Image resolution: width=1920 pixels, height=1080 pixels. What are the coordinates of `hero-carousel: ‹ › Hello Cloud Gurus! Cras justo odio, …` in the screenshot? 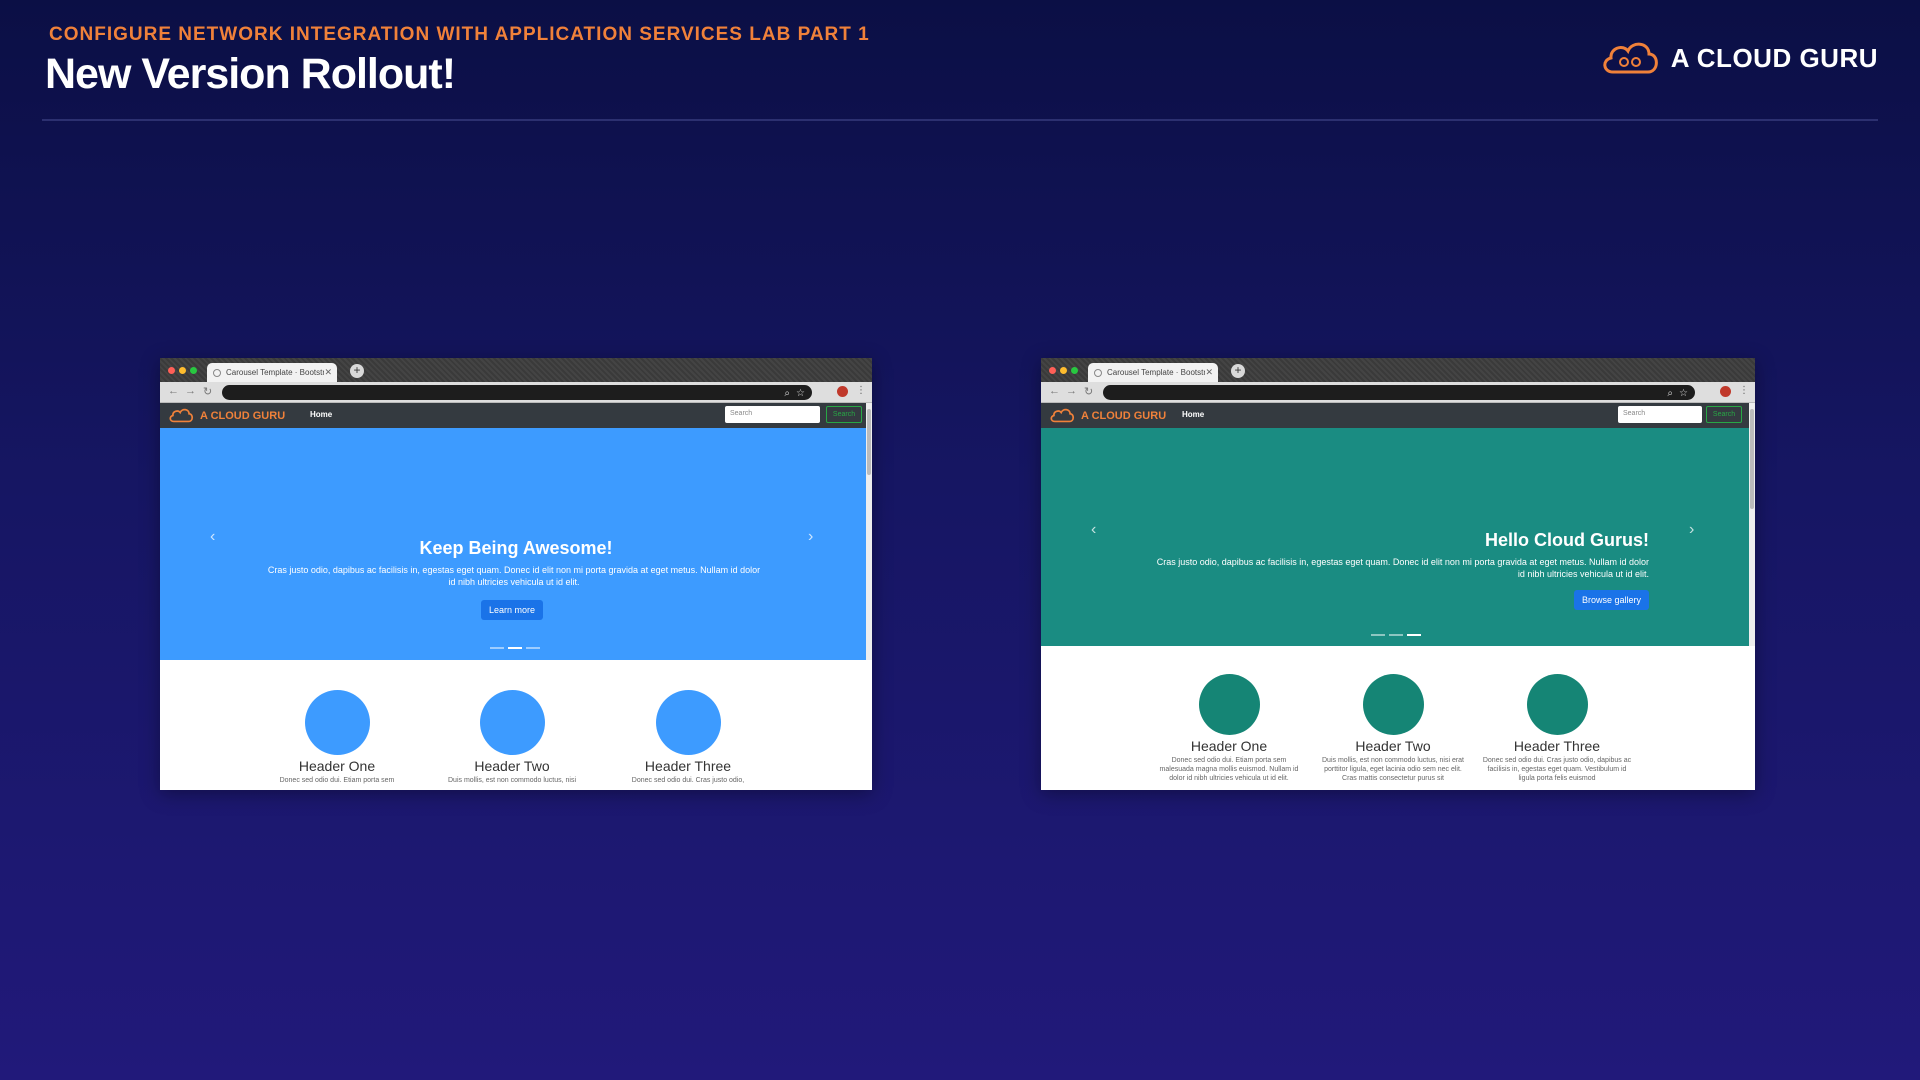 It's located at (1398, 524).